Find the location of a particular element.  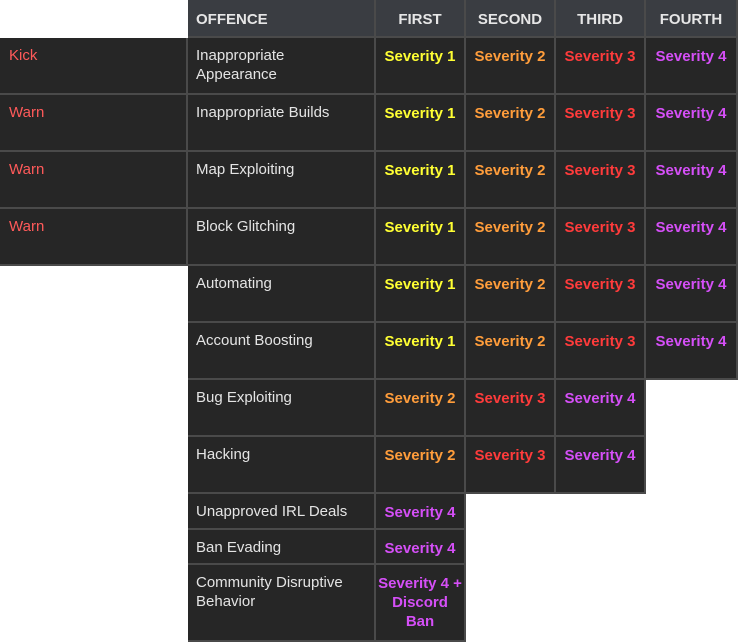

offence-name: Hacking is located at coordinates (282, 465).